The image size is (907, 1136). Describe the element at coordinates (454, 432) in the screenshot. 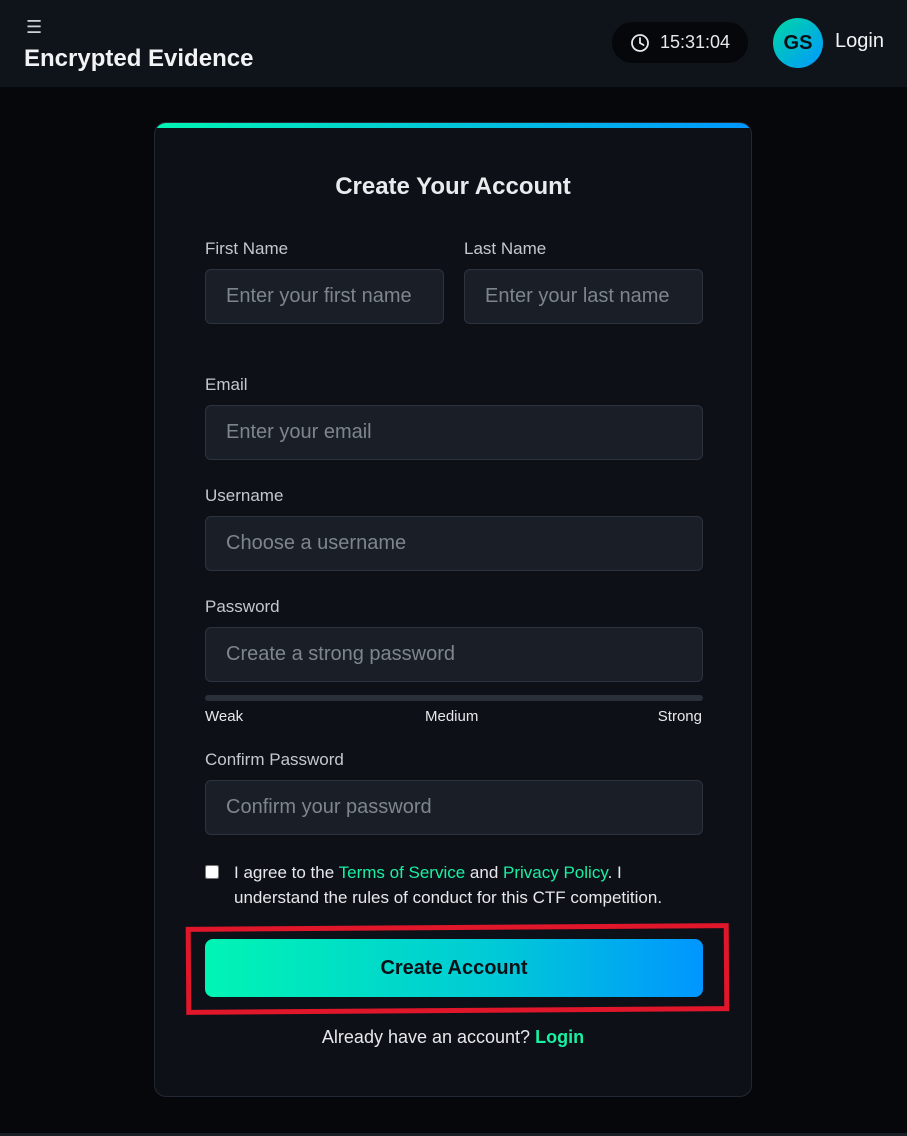

I see `email-input` at that location.